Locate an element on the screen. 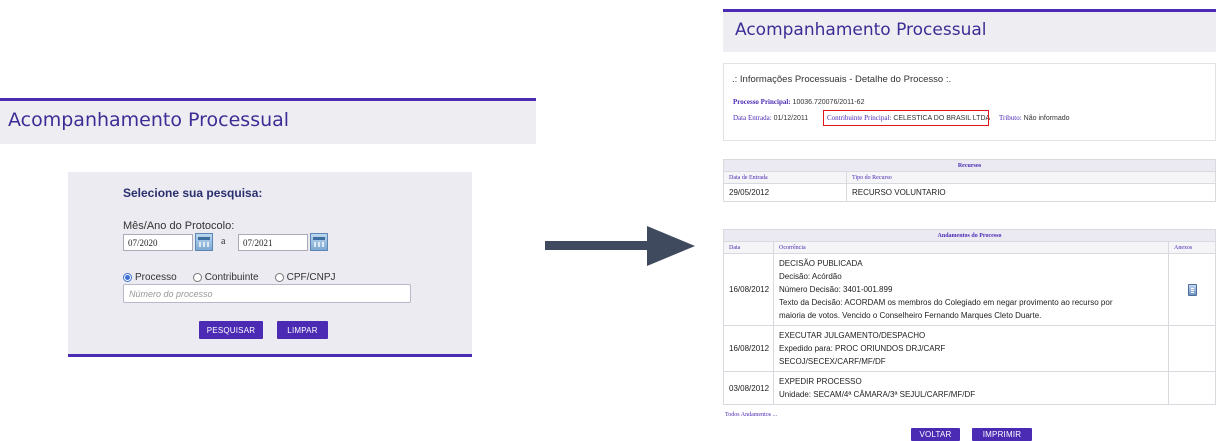  radio-selected-icon is located at coordinates (127, 277).